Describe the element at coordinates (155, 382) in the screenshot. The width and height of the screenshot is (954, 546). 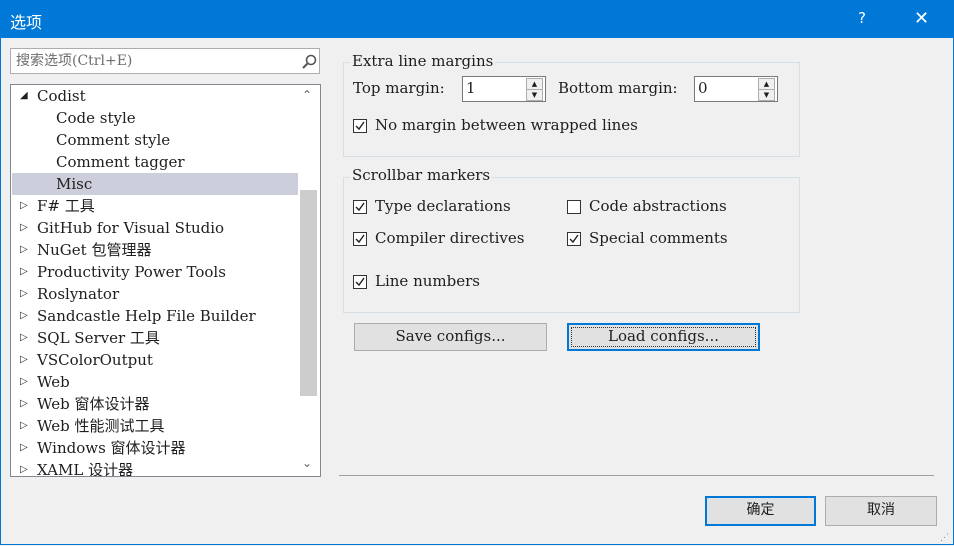
I see `tree-item: ▷ Web` at that location.